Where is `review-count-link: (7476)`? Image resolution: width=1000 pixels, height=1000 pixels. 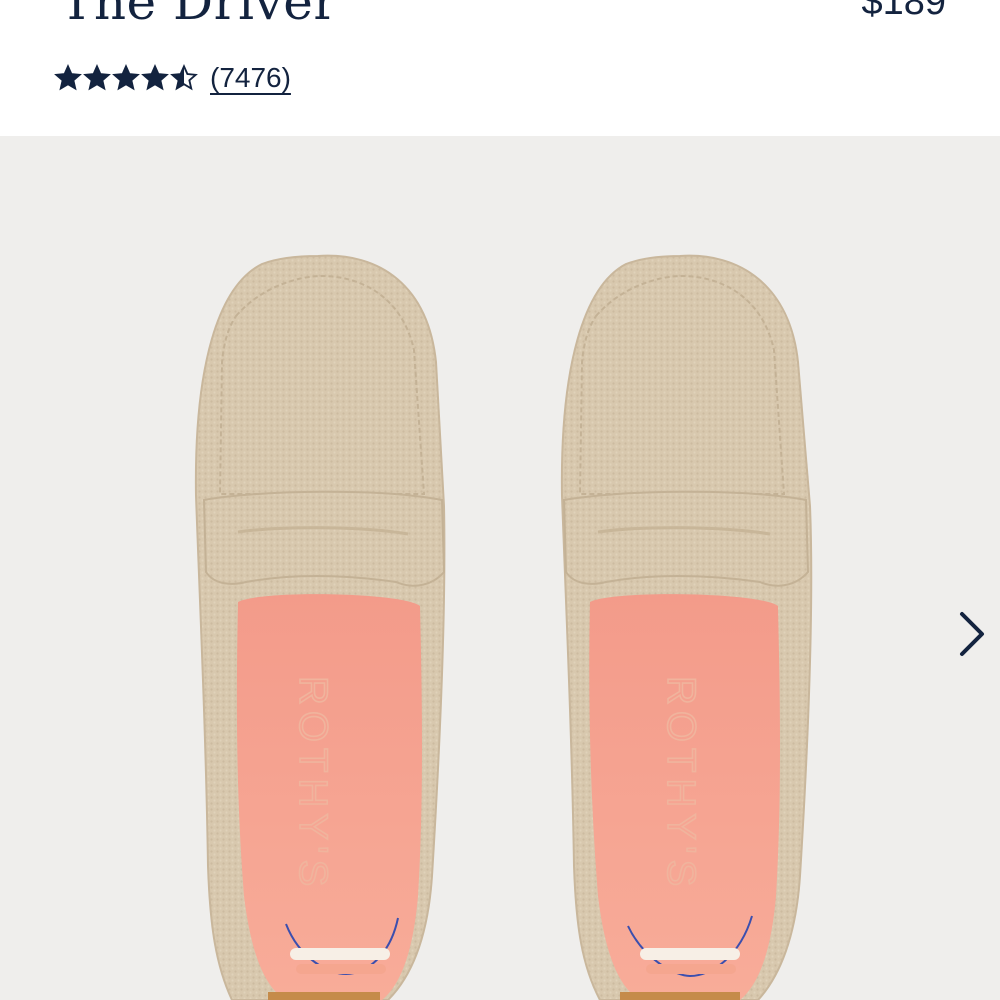
review-count-link: (7476) is located at coordinates (250, 78).